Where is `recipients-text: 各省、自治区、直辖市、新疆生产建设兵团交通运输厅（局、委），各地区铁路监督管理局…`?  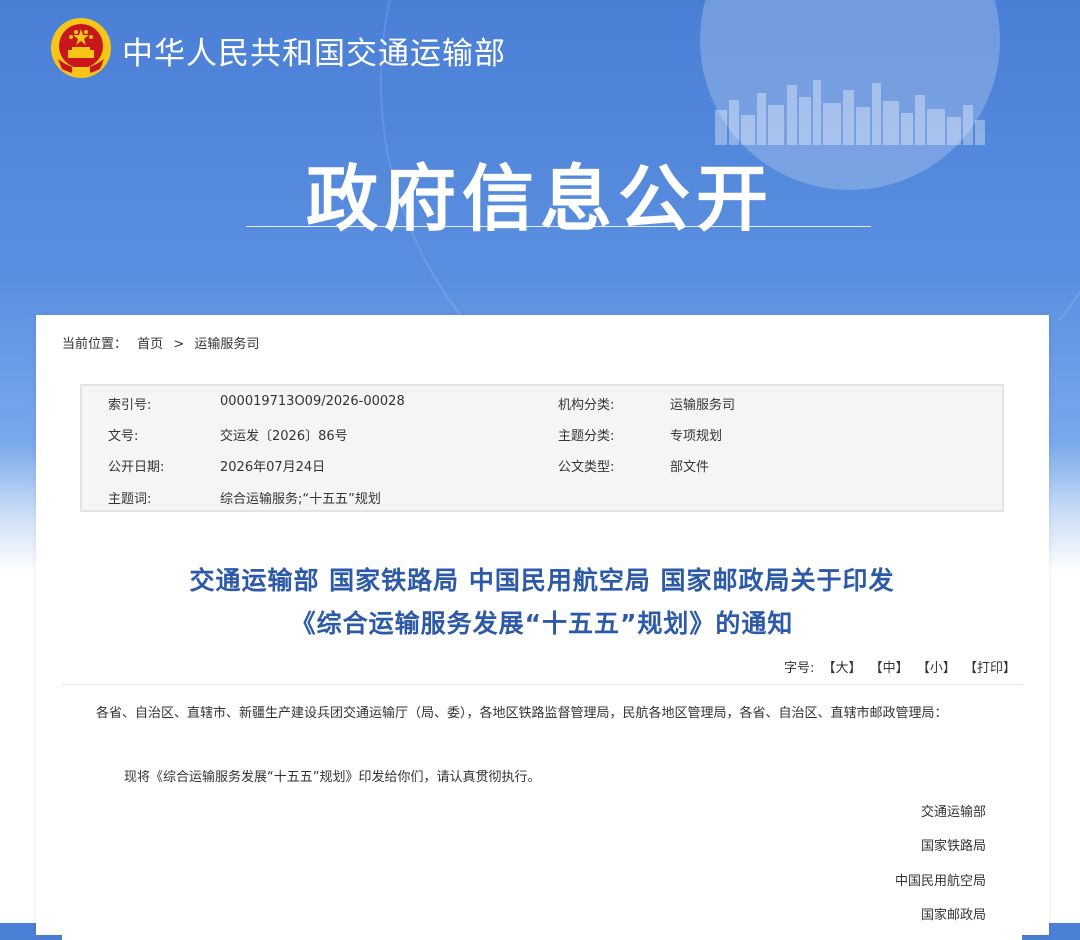 recipients-text: 各省、自治区、直辖市、新疆生产建设兵团交通运输厅（局、委），各地区铁路监督管理局… is located at coordinates (522, 713).